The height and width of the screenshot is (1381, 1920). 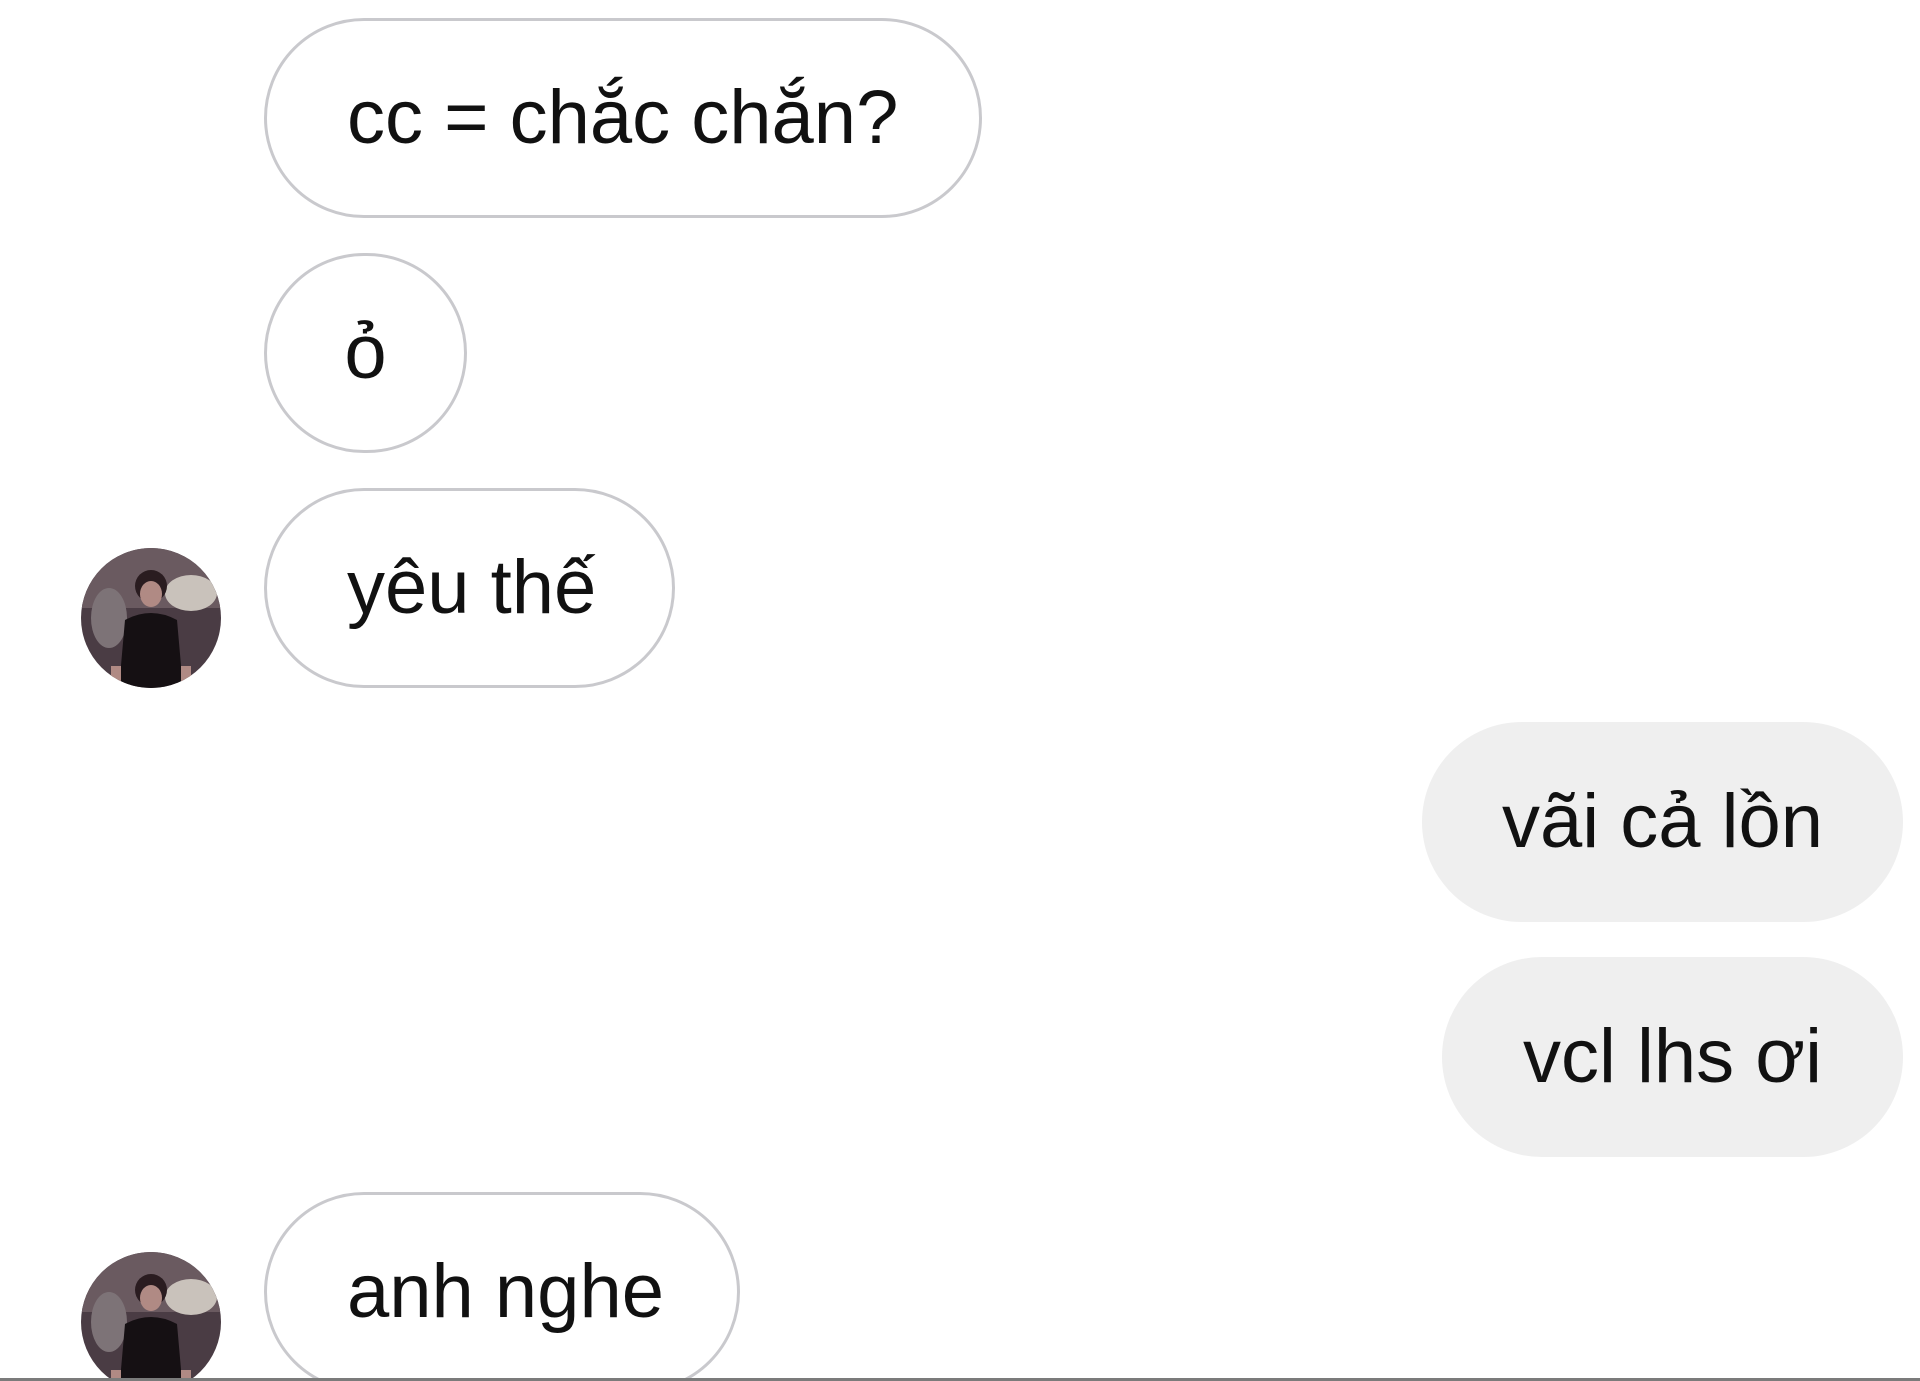 I want to click on incoming-message: anh nghe, so click(x=502, y=1286).